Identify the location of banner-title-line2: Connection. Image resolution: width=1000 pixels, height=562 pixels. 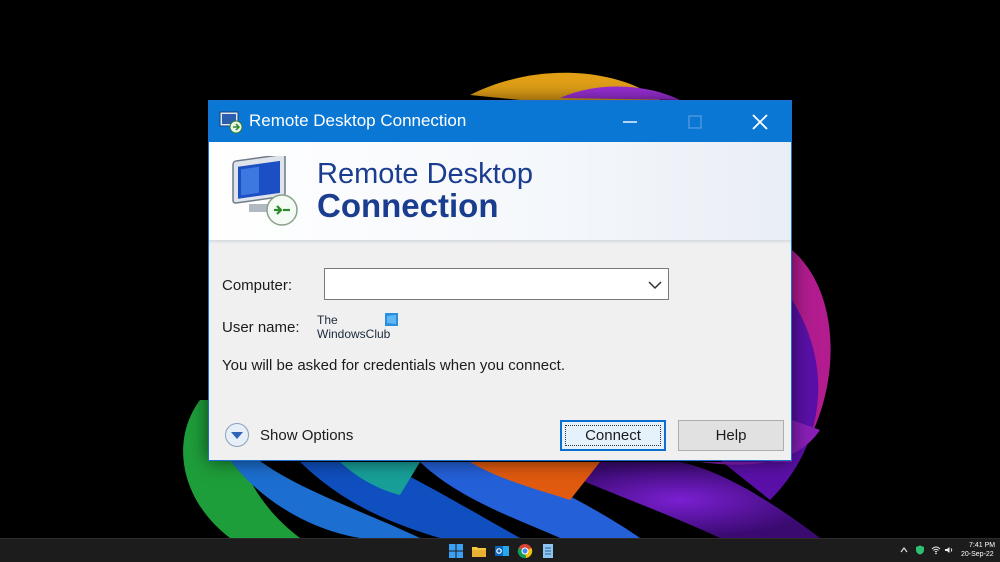
(408, 205).